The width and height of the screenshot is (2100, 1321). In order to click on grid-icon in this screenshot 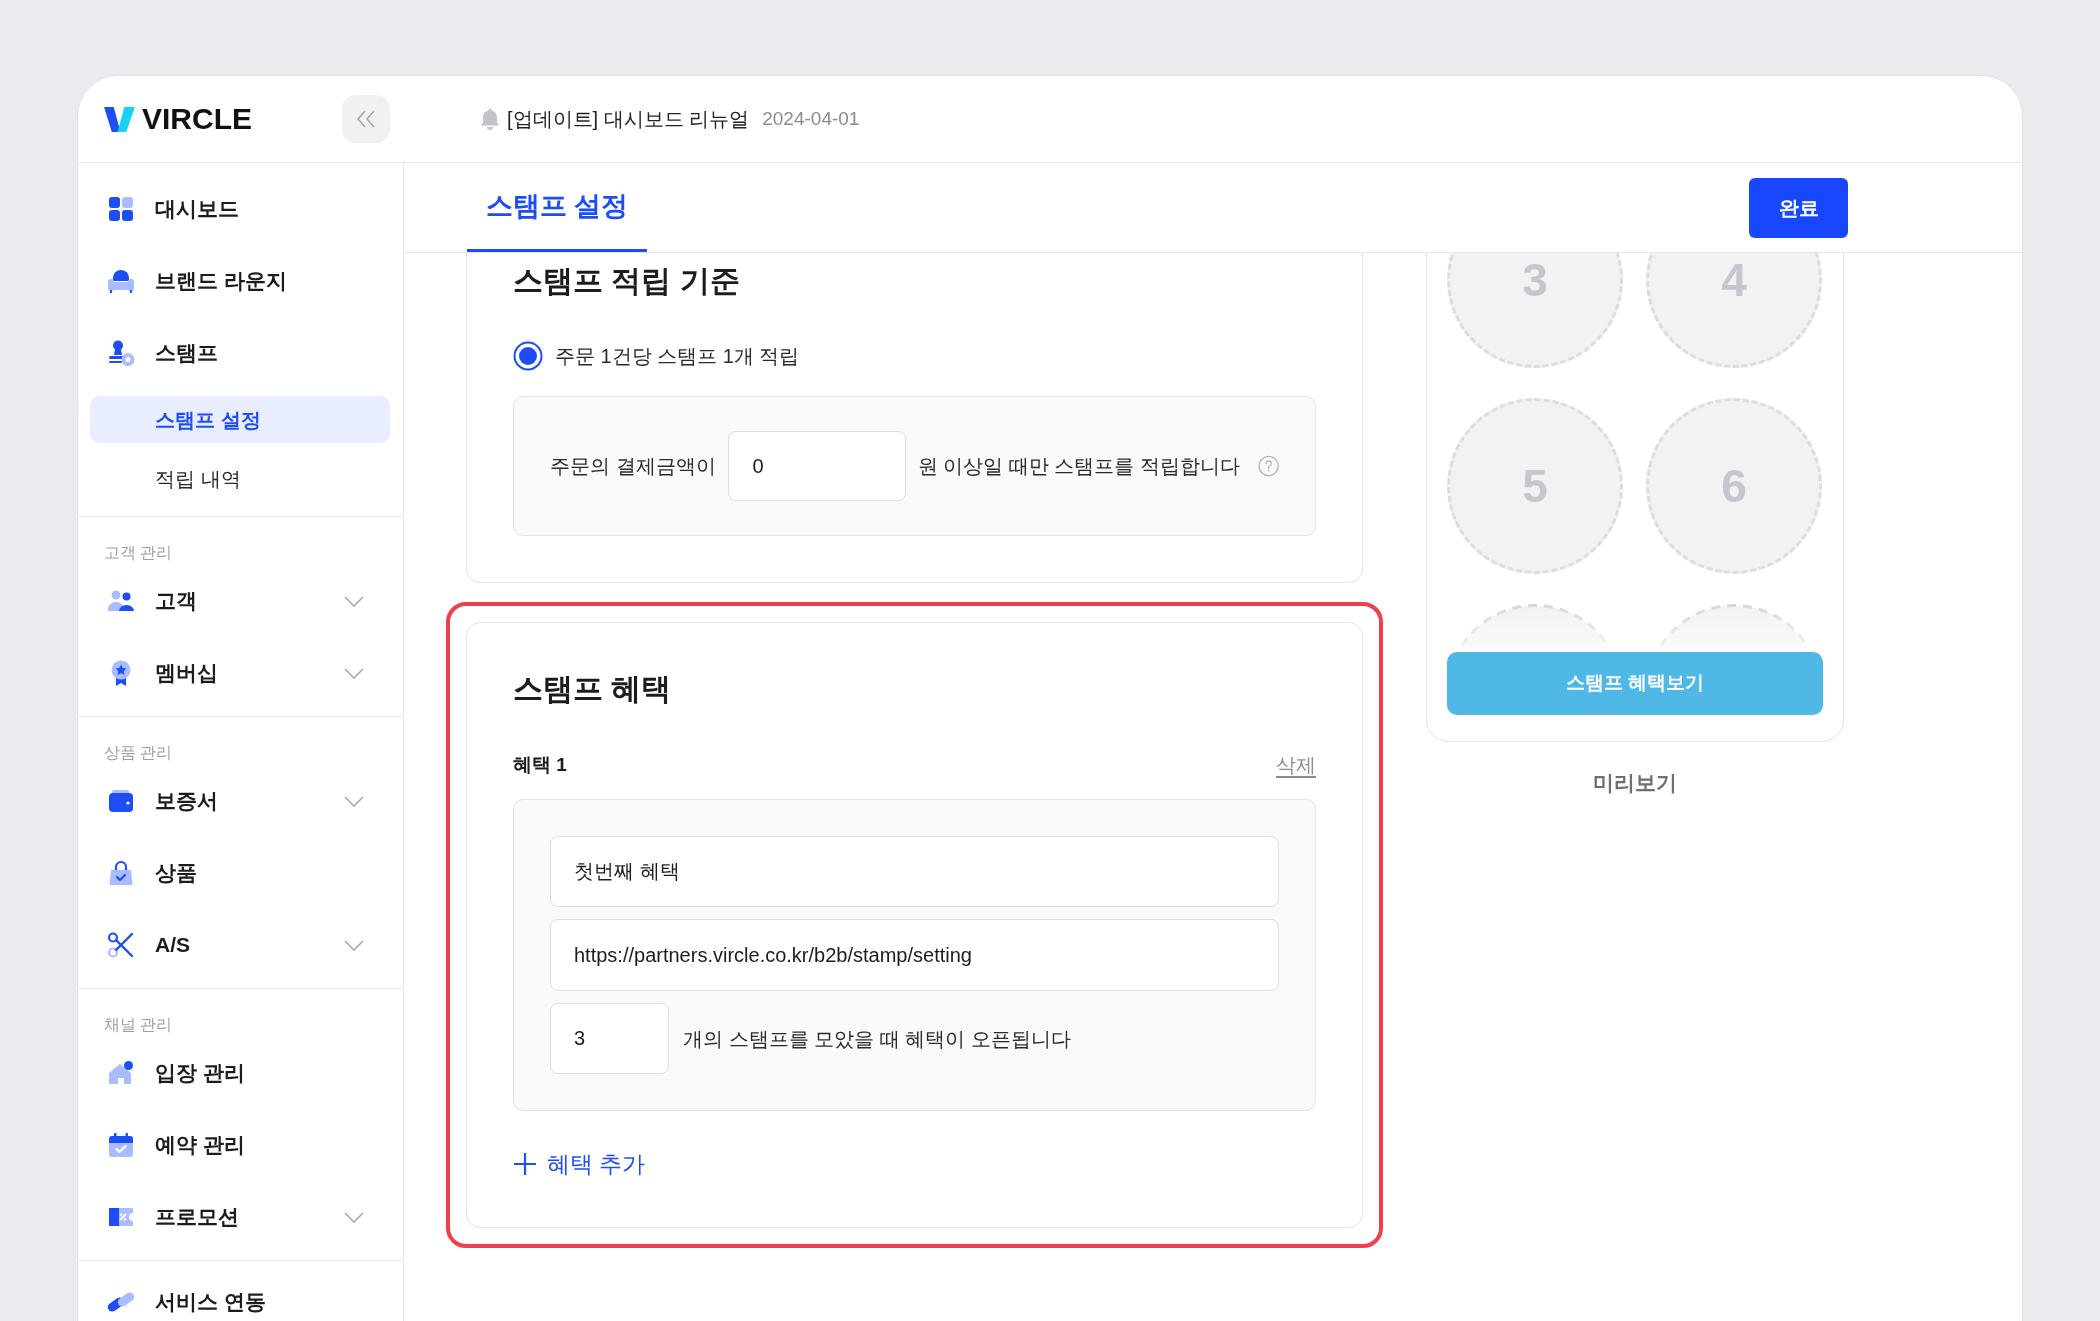, I will do `click(121, 209)`.